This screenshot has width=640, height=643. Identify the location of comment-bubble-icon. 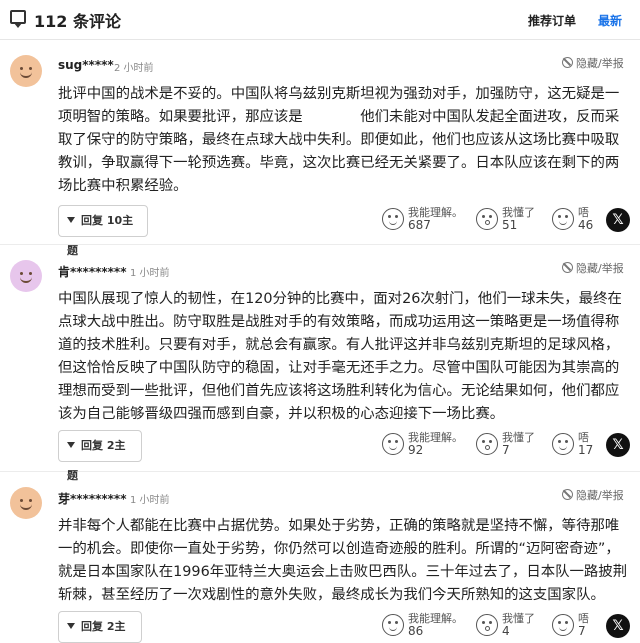
(18, 19).